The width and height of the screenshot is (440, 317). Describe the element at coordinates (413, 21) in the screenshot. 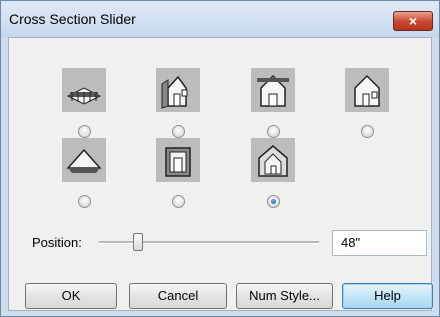

I see `close-button: ×` at that location.